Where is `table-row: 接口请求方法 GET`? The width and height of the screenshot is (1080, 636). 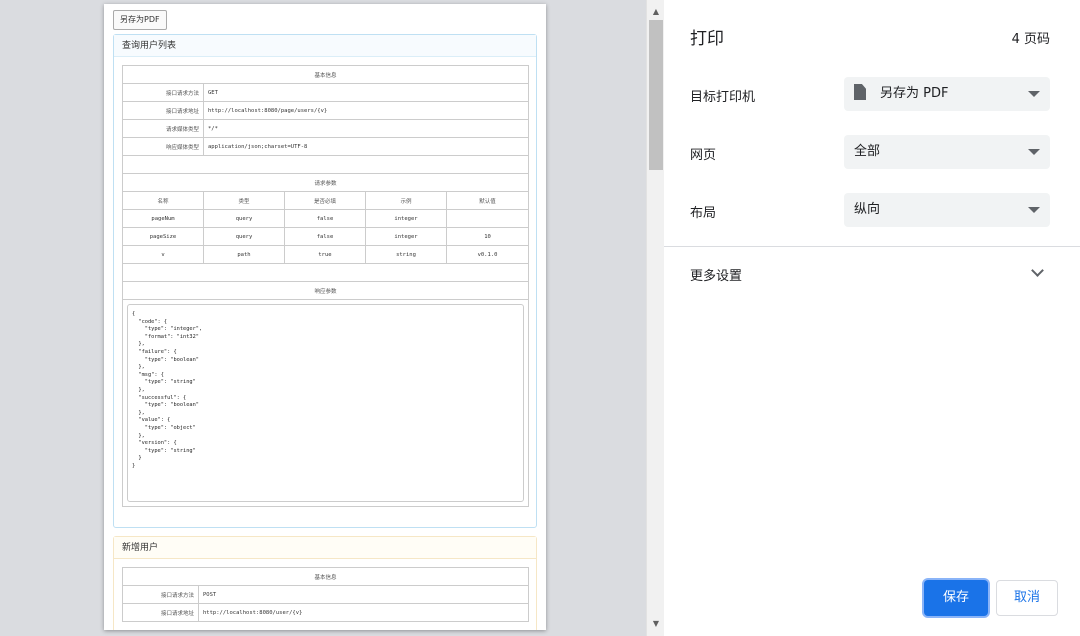
table-row: 接口请求方法 GET is located at coordinates (325, 92).